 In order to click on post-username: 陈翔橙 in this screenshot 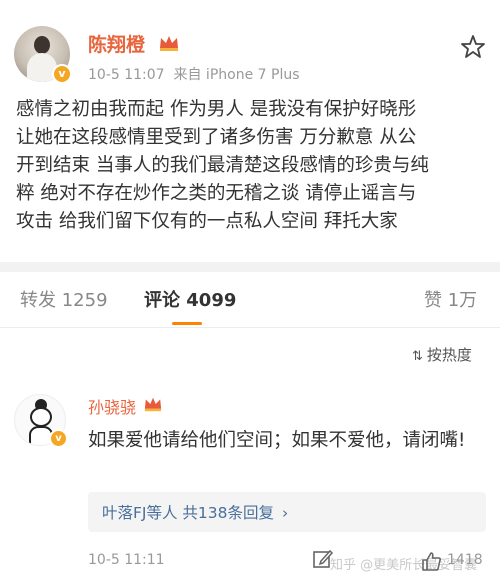, I will do `click(116, 43)`.